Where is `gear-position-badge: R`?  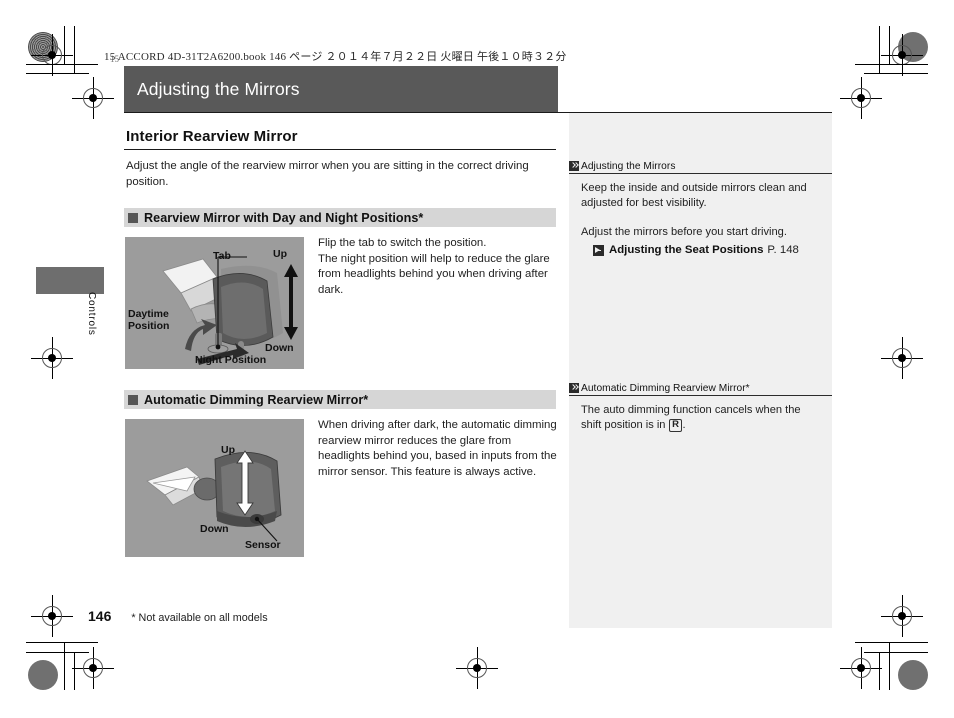 gear-position-badge: R is located at coordinates (675, 425).